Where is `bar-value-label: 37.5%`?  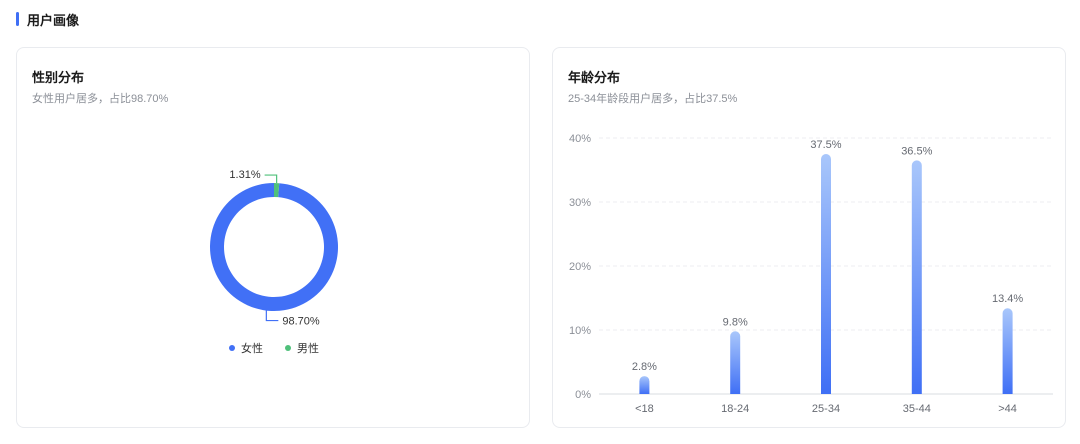
bar-value-label: 37.5% is located at coordinates (825, 145).